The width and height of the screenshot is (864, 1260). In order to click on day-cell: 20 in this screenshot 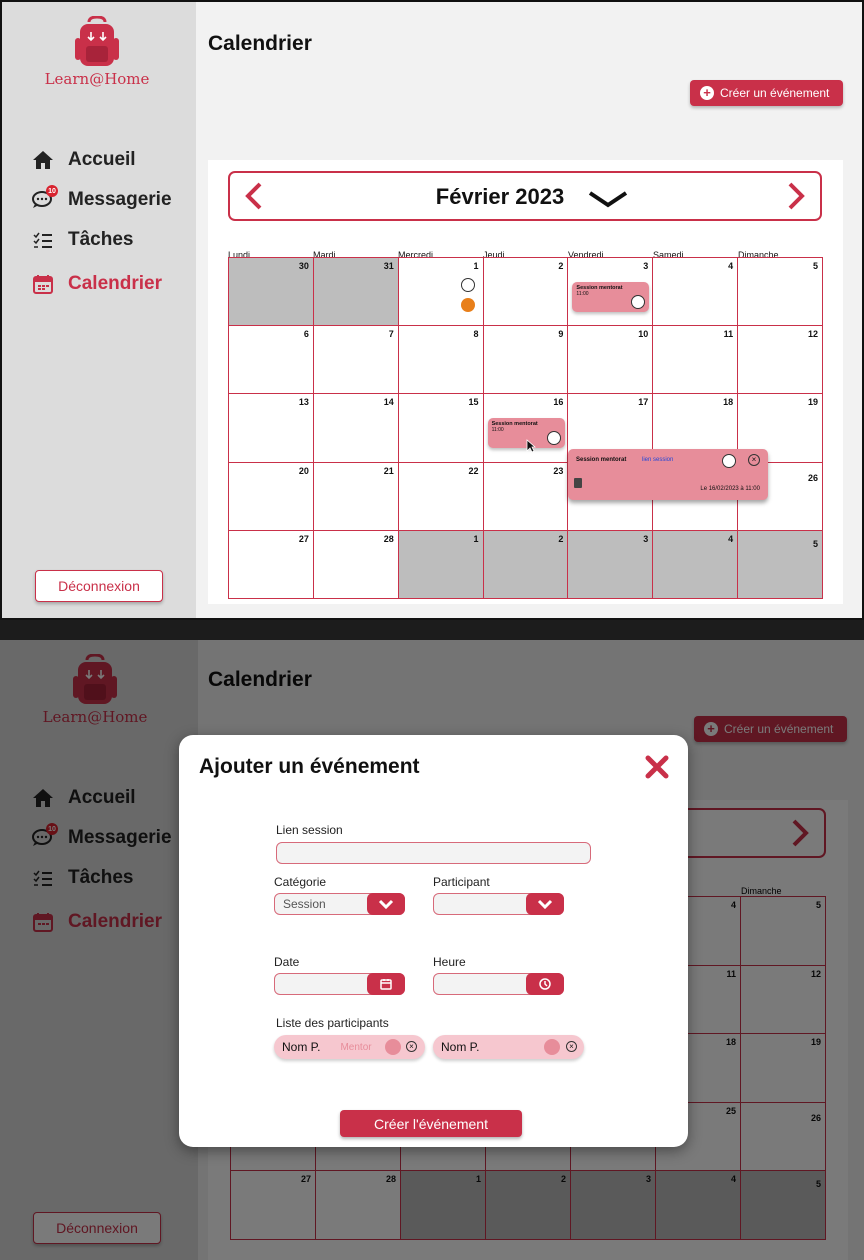, I will do `click(271, 496)`.